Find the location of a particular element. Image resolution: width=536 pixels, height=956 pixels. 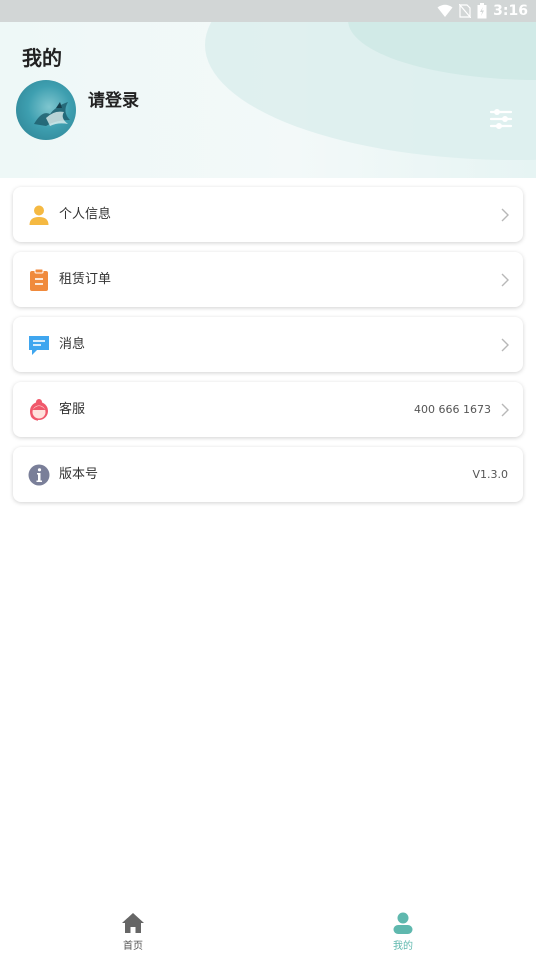

menu-item-rental-orders: 租赁订单 is located at coordinates (268, 279).